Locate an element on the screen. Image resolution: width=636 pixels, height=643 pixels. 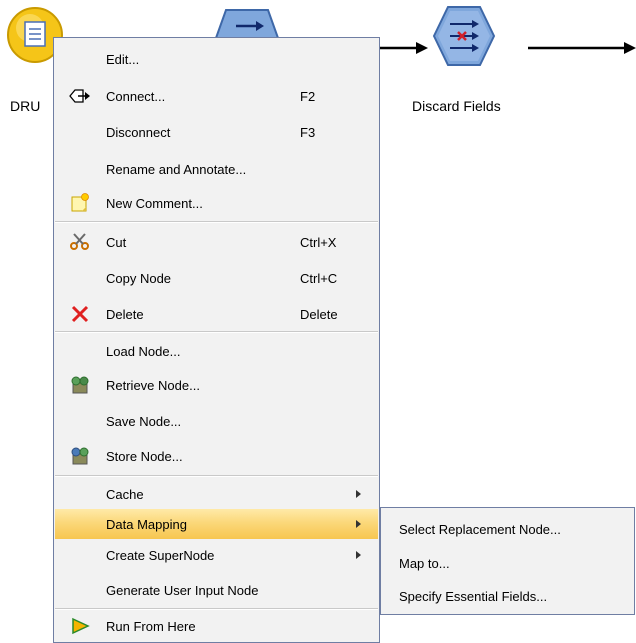
connect-icon is located at coordinates (80, 96).